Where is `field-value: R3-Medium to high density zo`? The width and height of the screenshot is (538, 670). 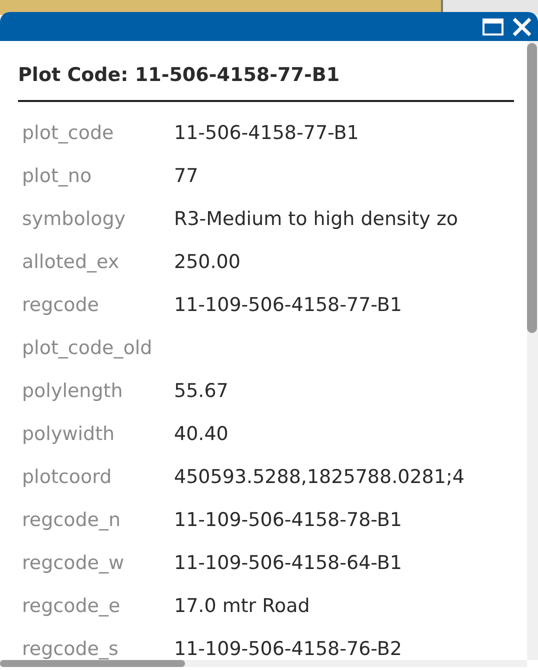
field-value: R3-Medium to high density zo is located at coordinates (316, 219).